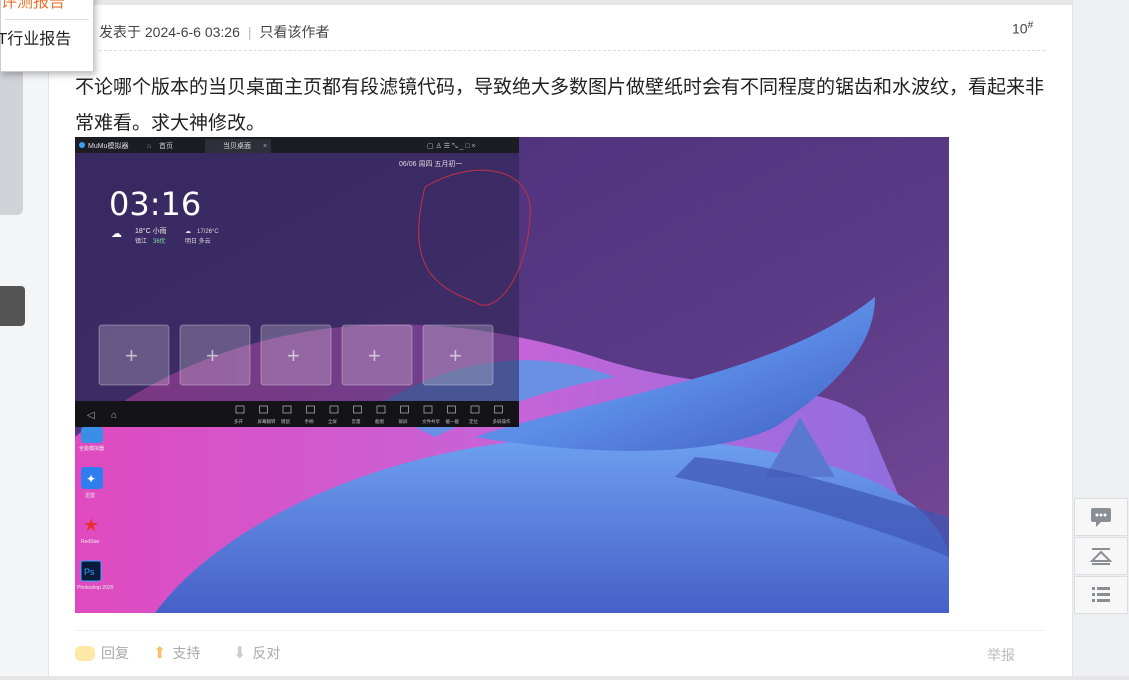  What do you see at coordinates (166, 145) in the screenshot?
I see `tab-home: 首页` at bounding box center [166, 145].